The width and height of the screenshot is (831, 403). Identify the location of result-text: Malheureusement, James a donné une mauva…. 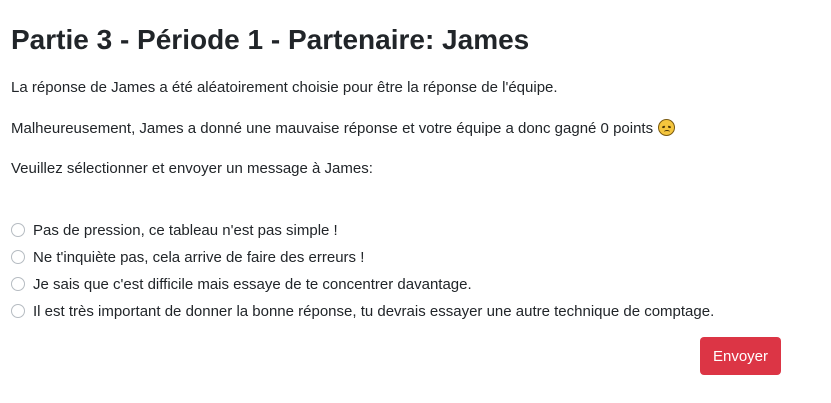
(332, 128).